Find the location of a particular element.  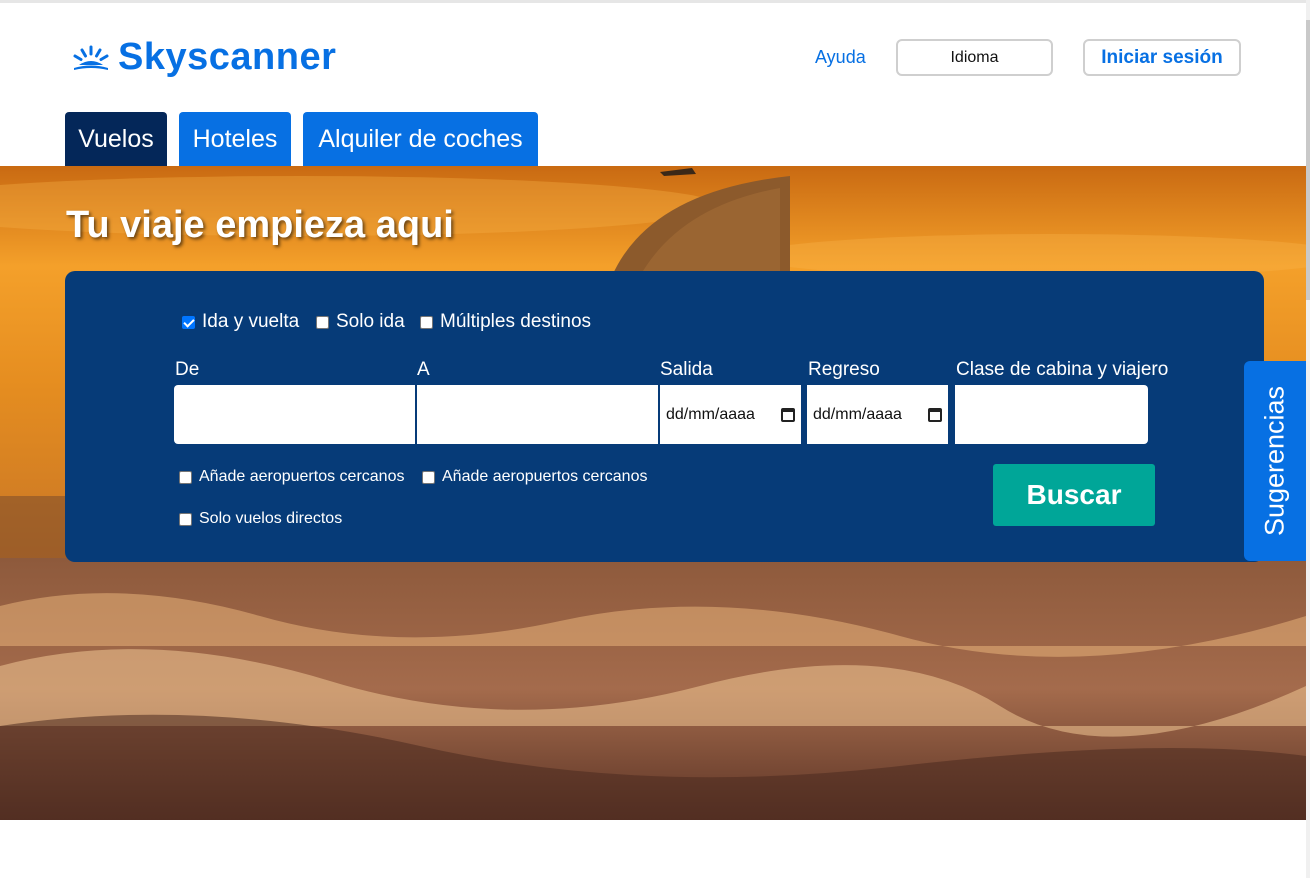

trip-type-round-trip: Ida y vuelta is located at coordinates (240, 322).